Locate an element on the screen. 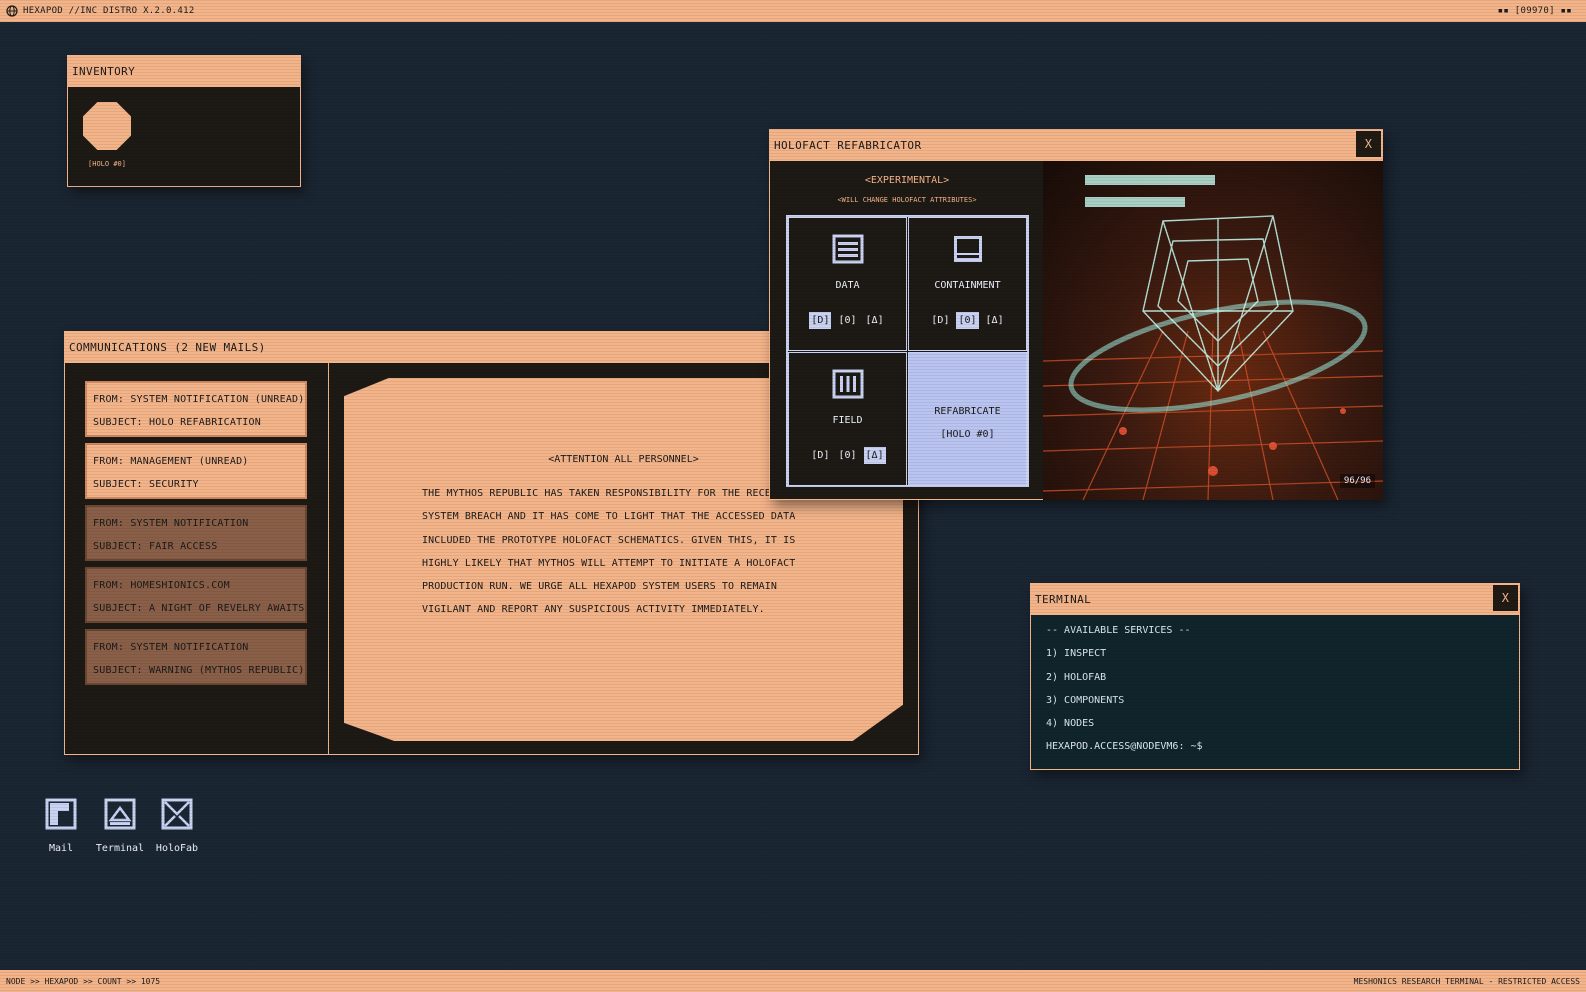 This screenshot has width=1586, height=992. mail-subject: SUBJECT: WARNING (MYTHOS REPUBLIC) is located at coordinates (199, 670).